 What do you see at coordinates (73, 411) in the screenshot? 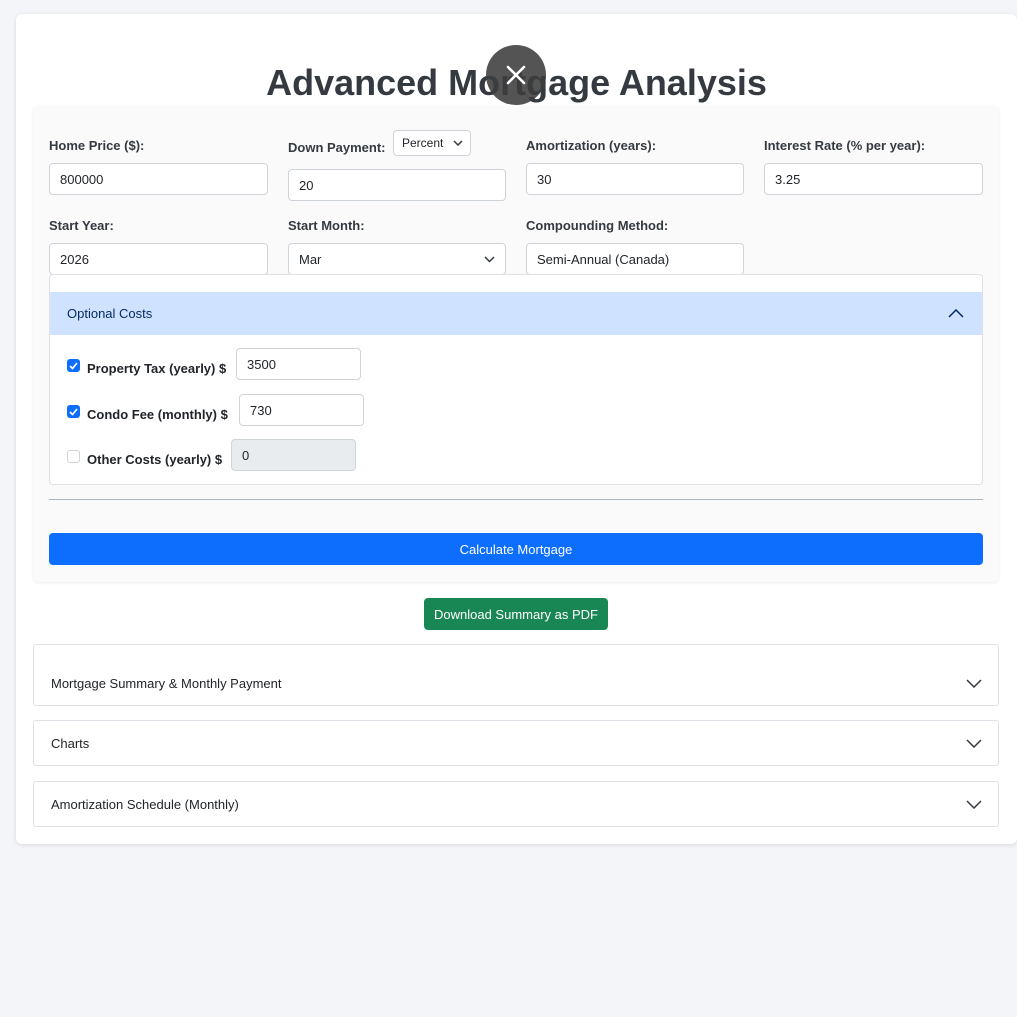
I see `condo-fee-checkbox` at bounding box center [73, 411].